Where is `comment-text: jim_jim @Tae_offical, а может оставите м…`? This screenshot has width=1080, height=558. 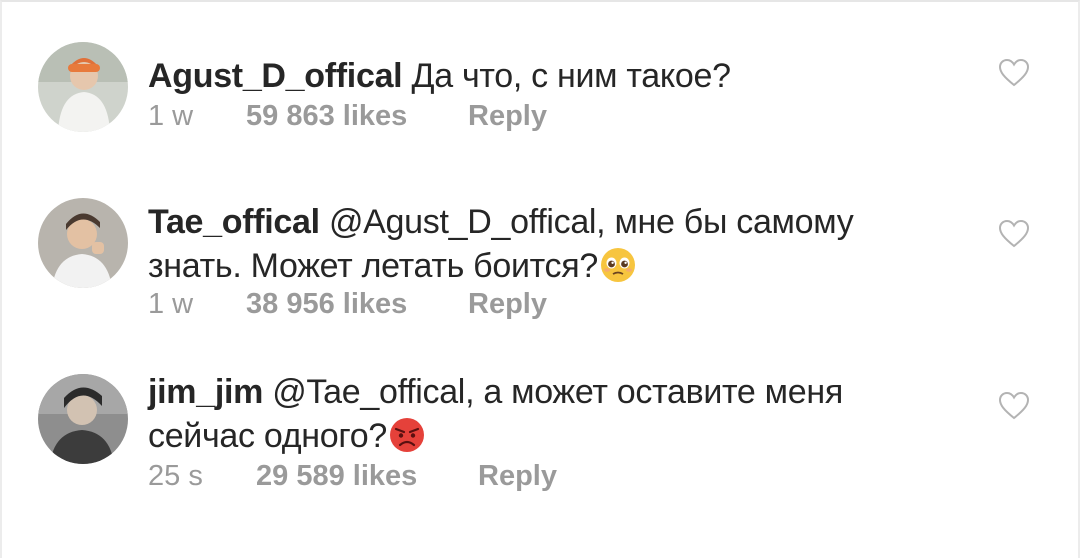
comment-text: jim_jim @Tae_offical, а может оставите м… is located at coordinates (548, 414).